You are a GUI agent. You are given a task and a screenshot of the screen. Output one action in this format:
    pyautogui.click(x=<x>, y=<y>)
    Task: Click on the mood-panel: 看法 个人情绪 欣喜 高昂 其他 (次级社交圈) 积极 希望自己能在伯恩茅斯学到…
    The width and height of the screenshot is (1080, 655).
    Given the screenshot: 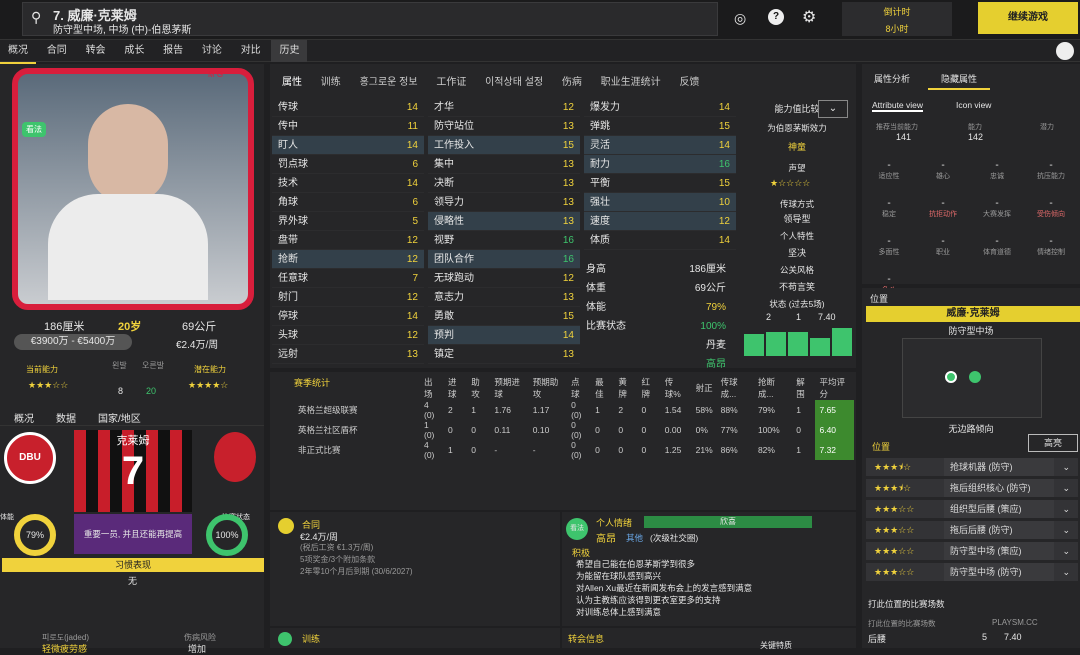 What is the action you would take?
    pyautogui.click(x=709, y=569)
    